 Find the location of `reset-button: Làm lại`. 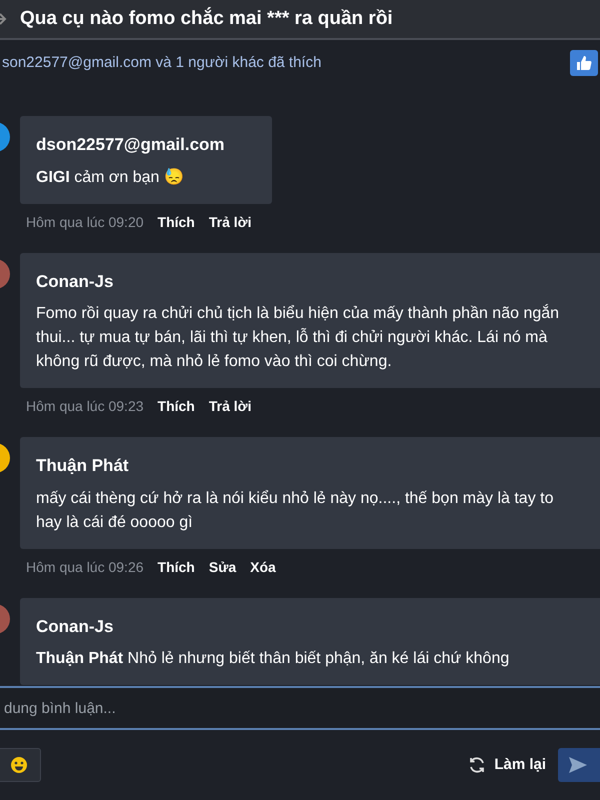

reset-button: Làm lại is located at coordinates (507, 765).